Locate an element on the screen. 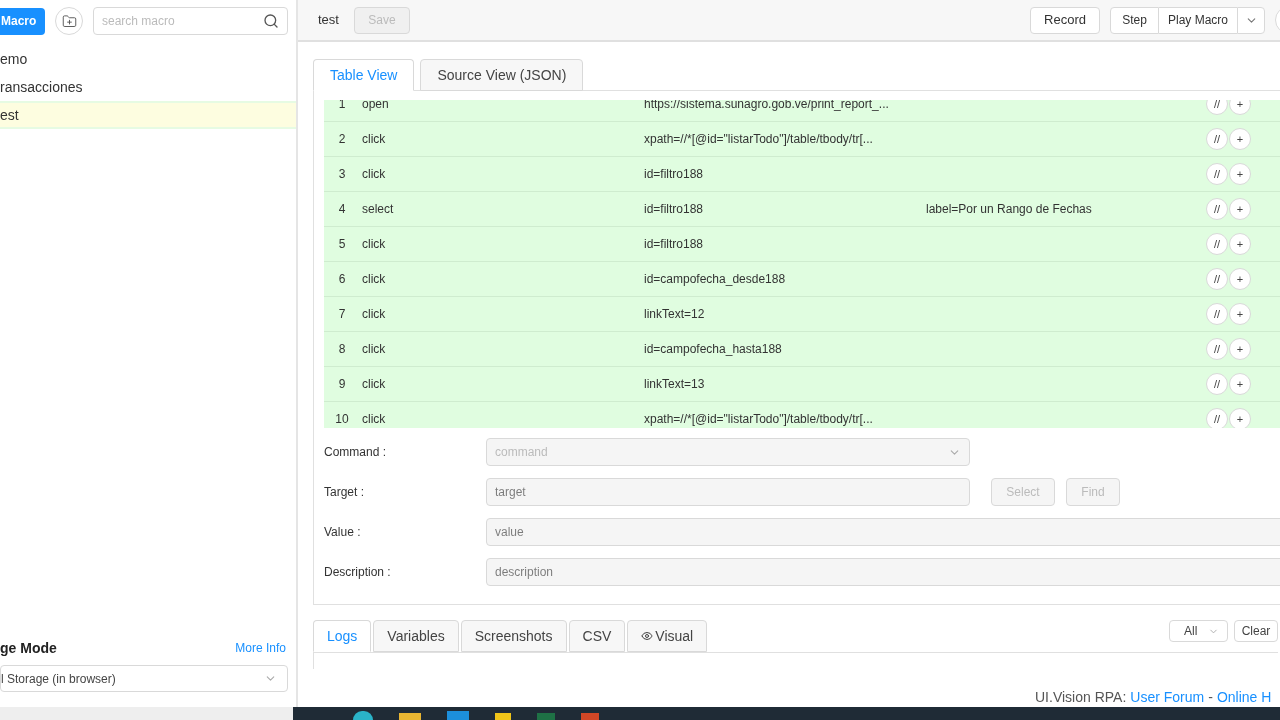  document-icon is located at coordinates (590, 716).